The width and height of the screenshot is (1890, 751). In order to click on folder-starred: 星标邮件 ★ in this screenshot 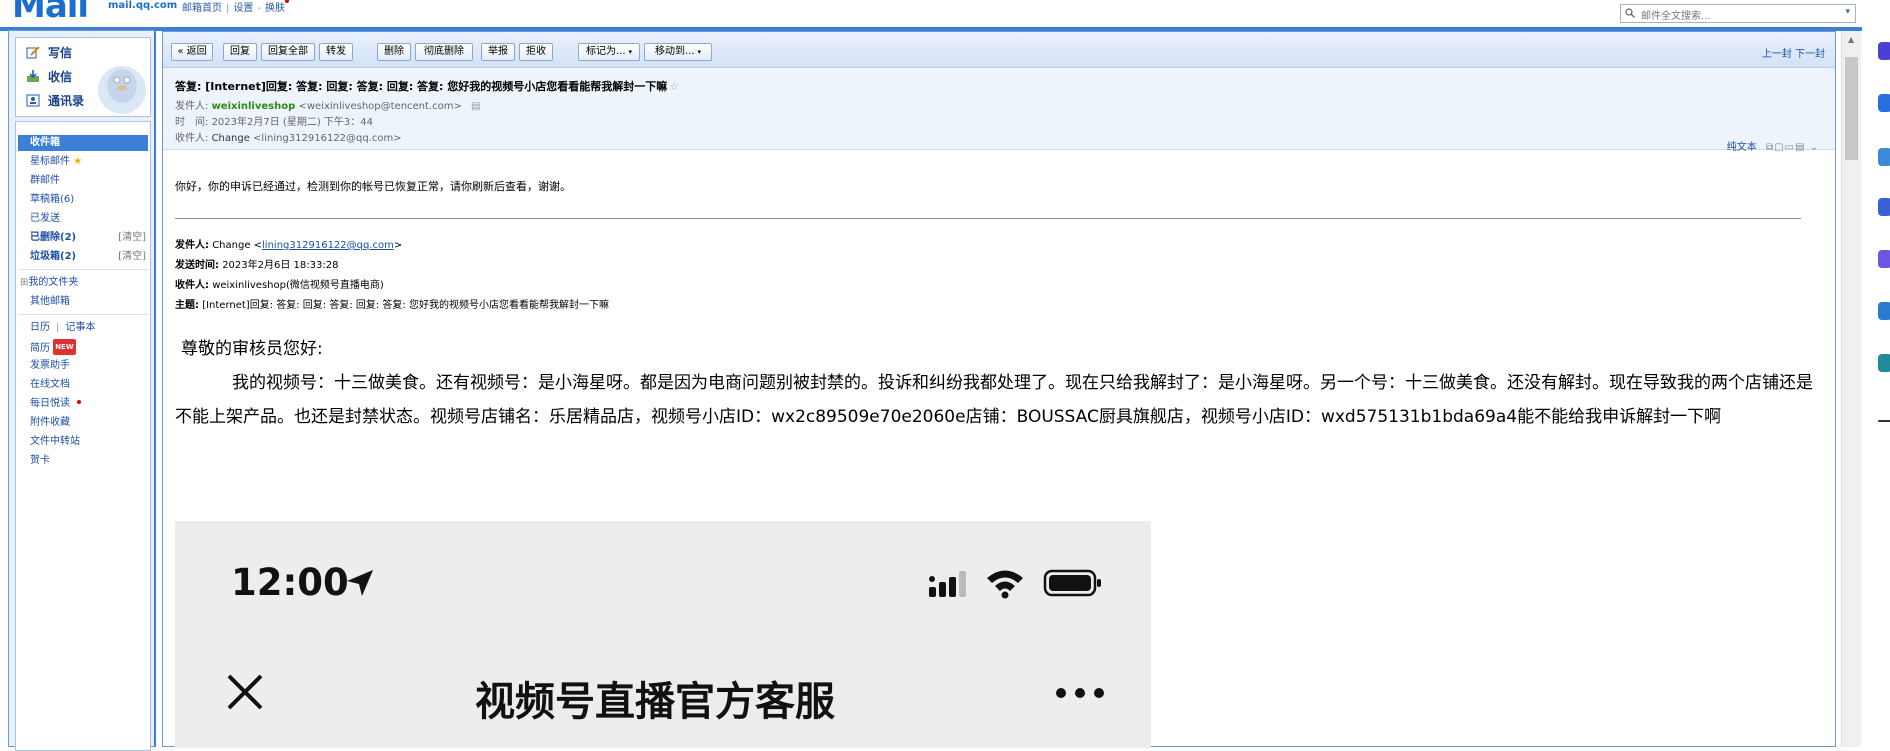, I will do `click(56, 162)`.